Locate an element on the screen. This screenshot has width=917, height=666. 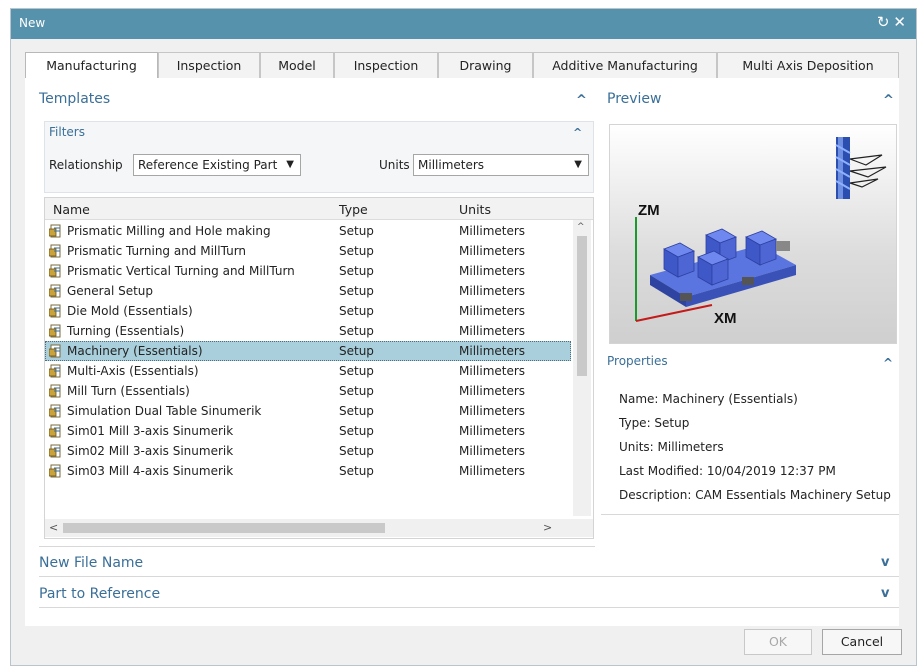
close-icon: ✕ is located at coordinates (901, 22).